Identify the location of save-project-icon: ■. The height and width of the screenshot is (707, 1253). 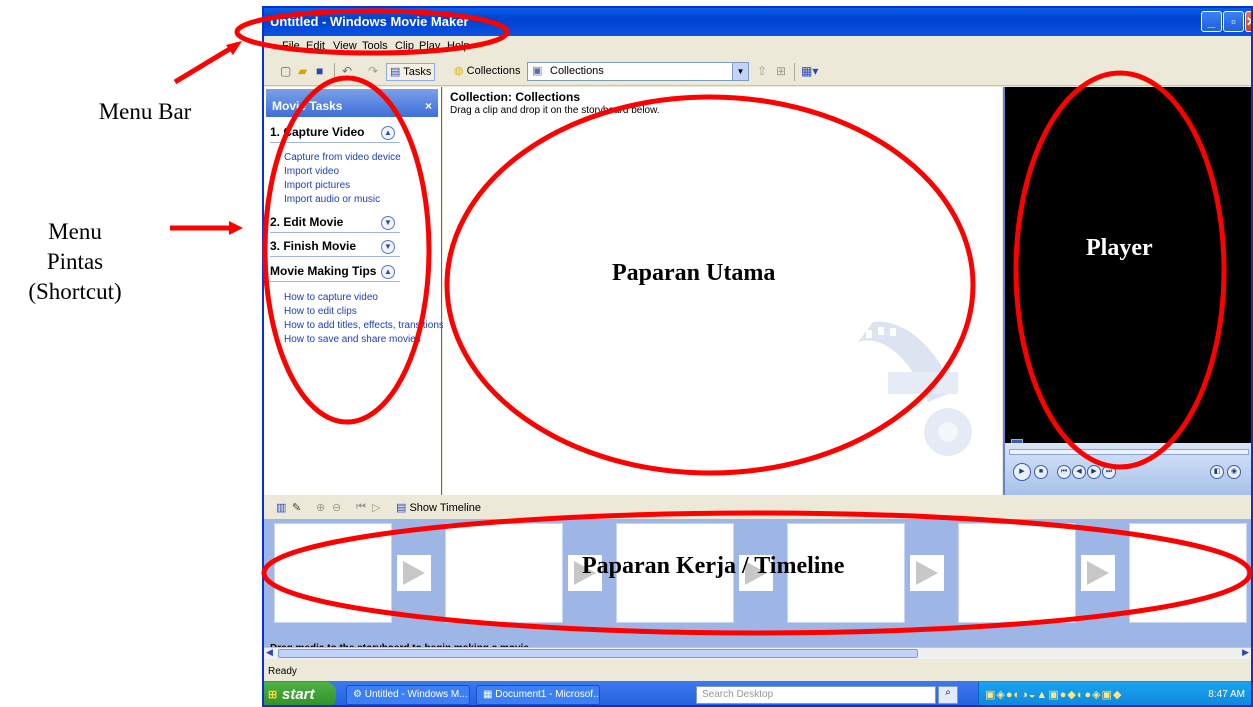
(319, 71).